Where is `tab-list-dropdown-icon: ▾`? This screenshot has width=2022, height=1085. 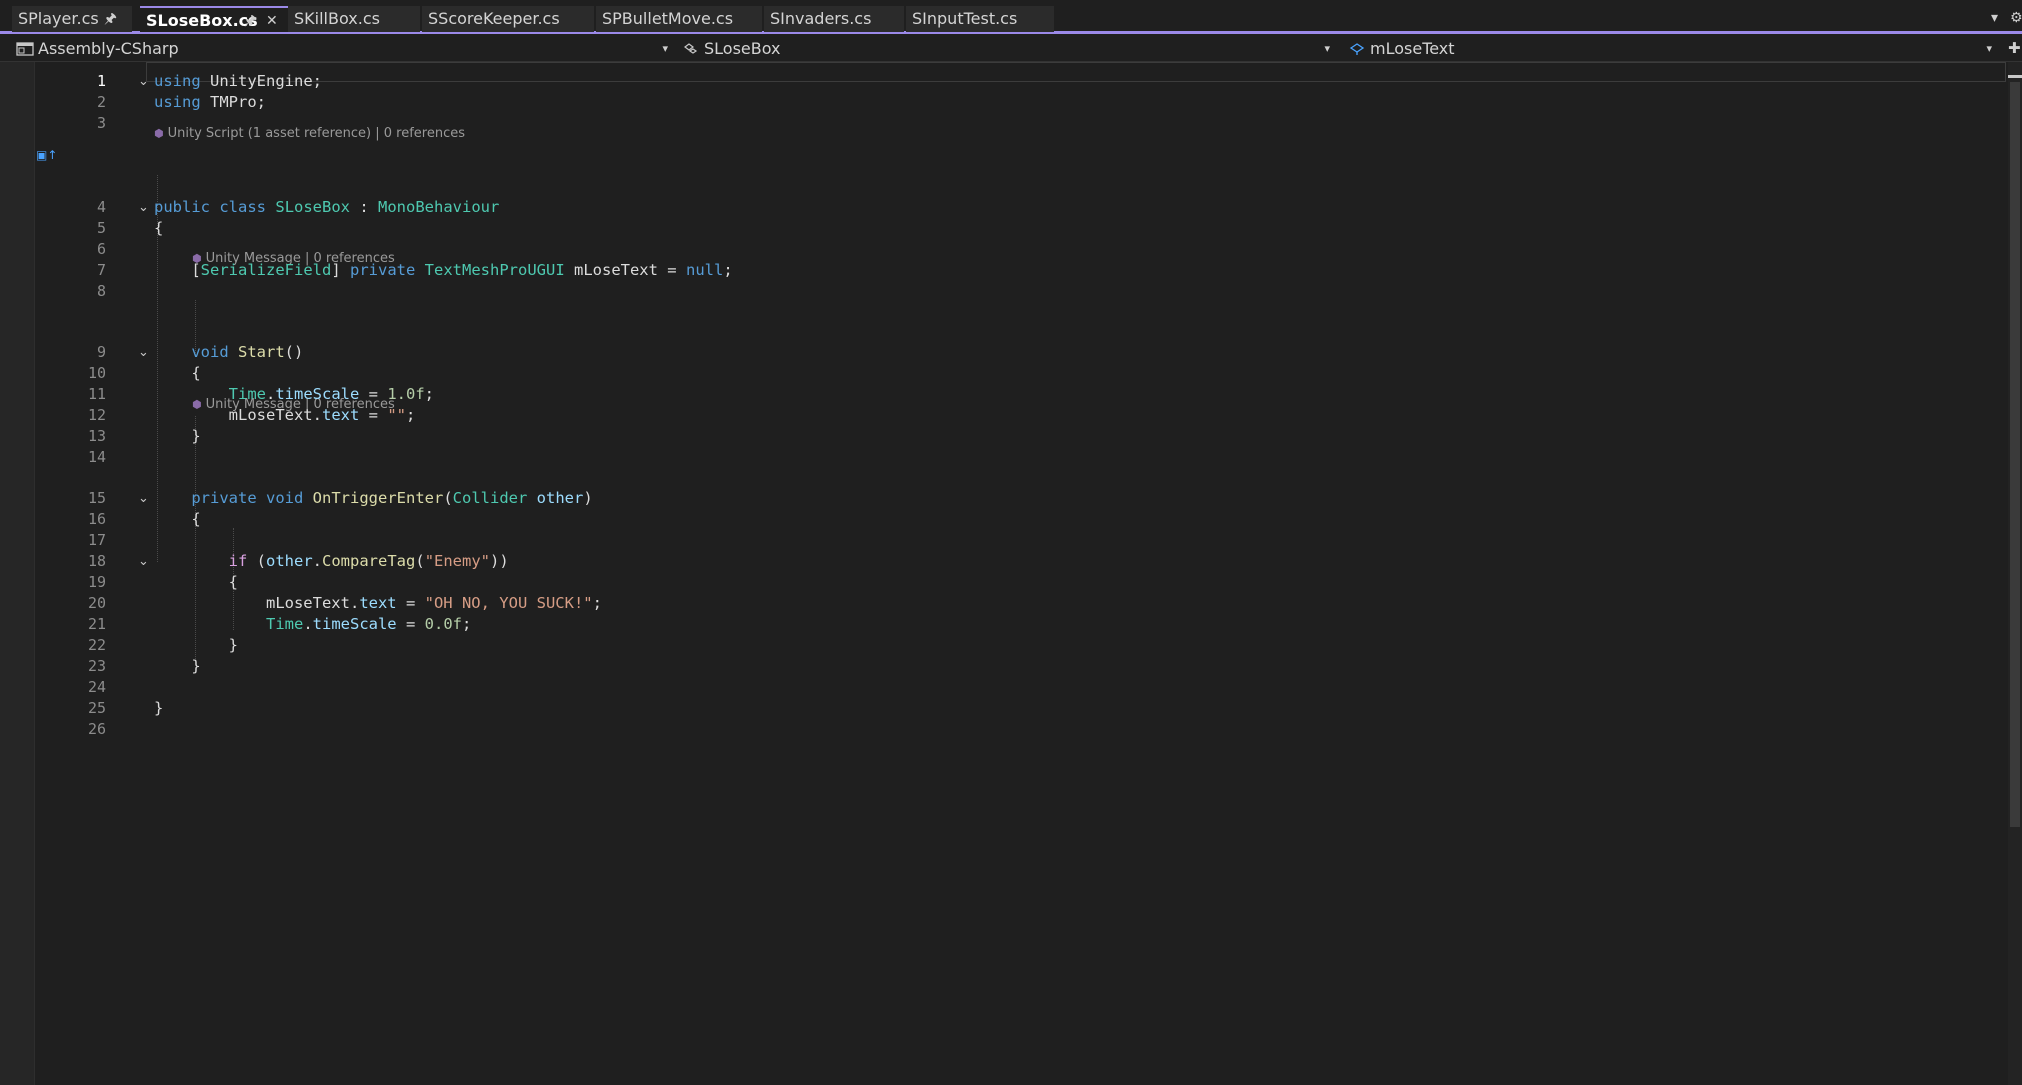
tab-list-dropdown-icon: ▾ is located at coordinates (1994, 18).